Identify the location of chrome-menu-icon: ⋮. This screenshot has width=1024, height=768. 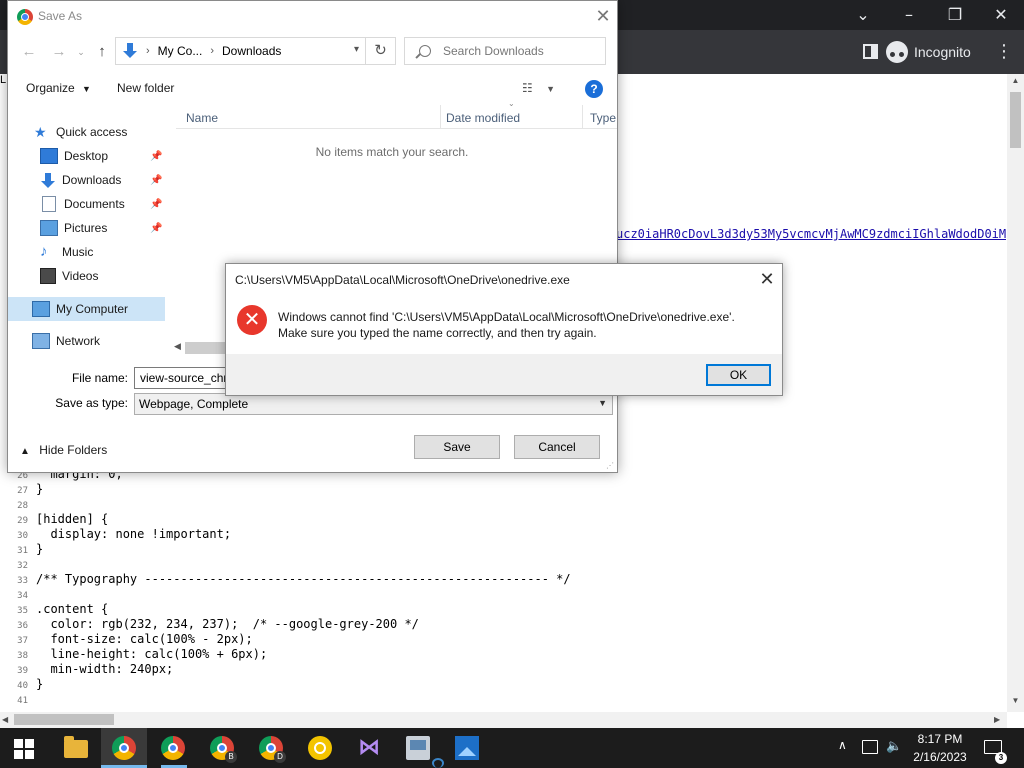
(1004, 51).